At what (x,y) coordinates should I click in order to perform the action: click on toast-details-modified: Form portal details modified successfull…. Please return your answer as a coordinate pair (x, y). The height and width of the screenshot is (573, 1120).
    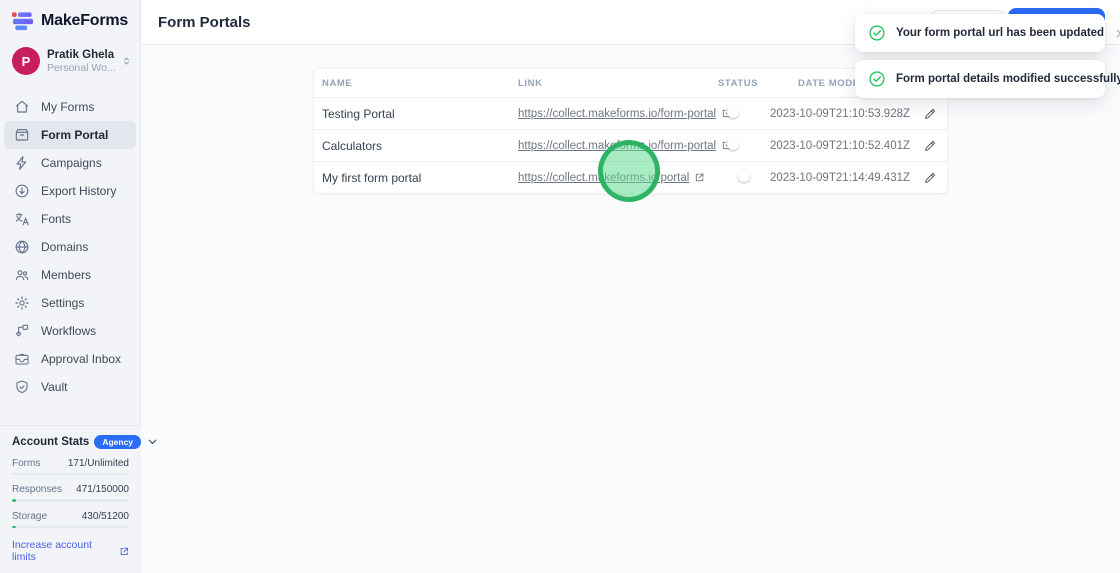
    Looking at the image, I should click on (987, 79).